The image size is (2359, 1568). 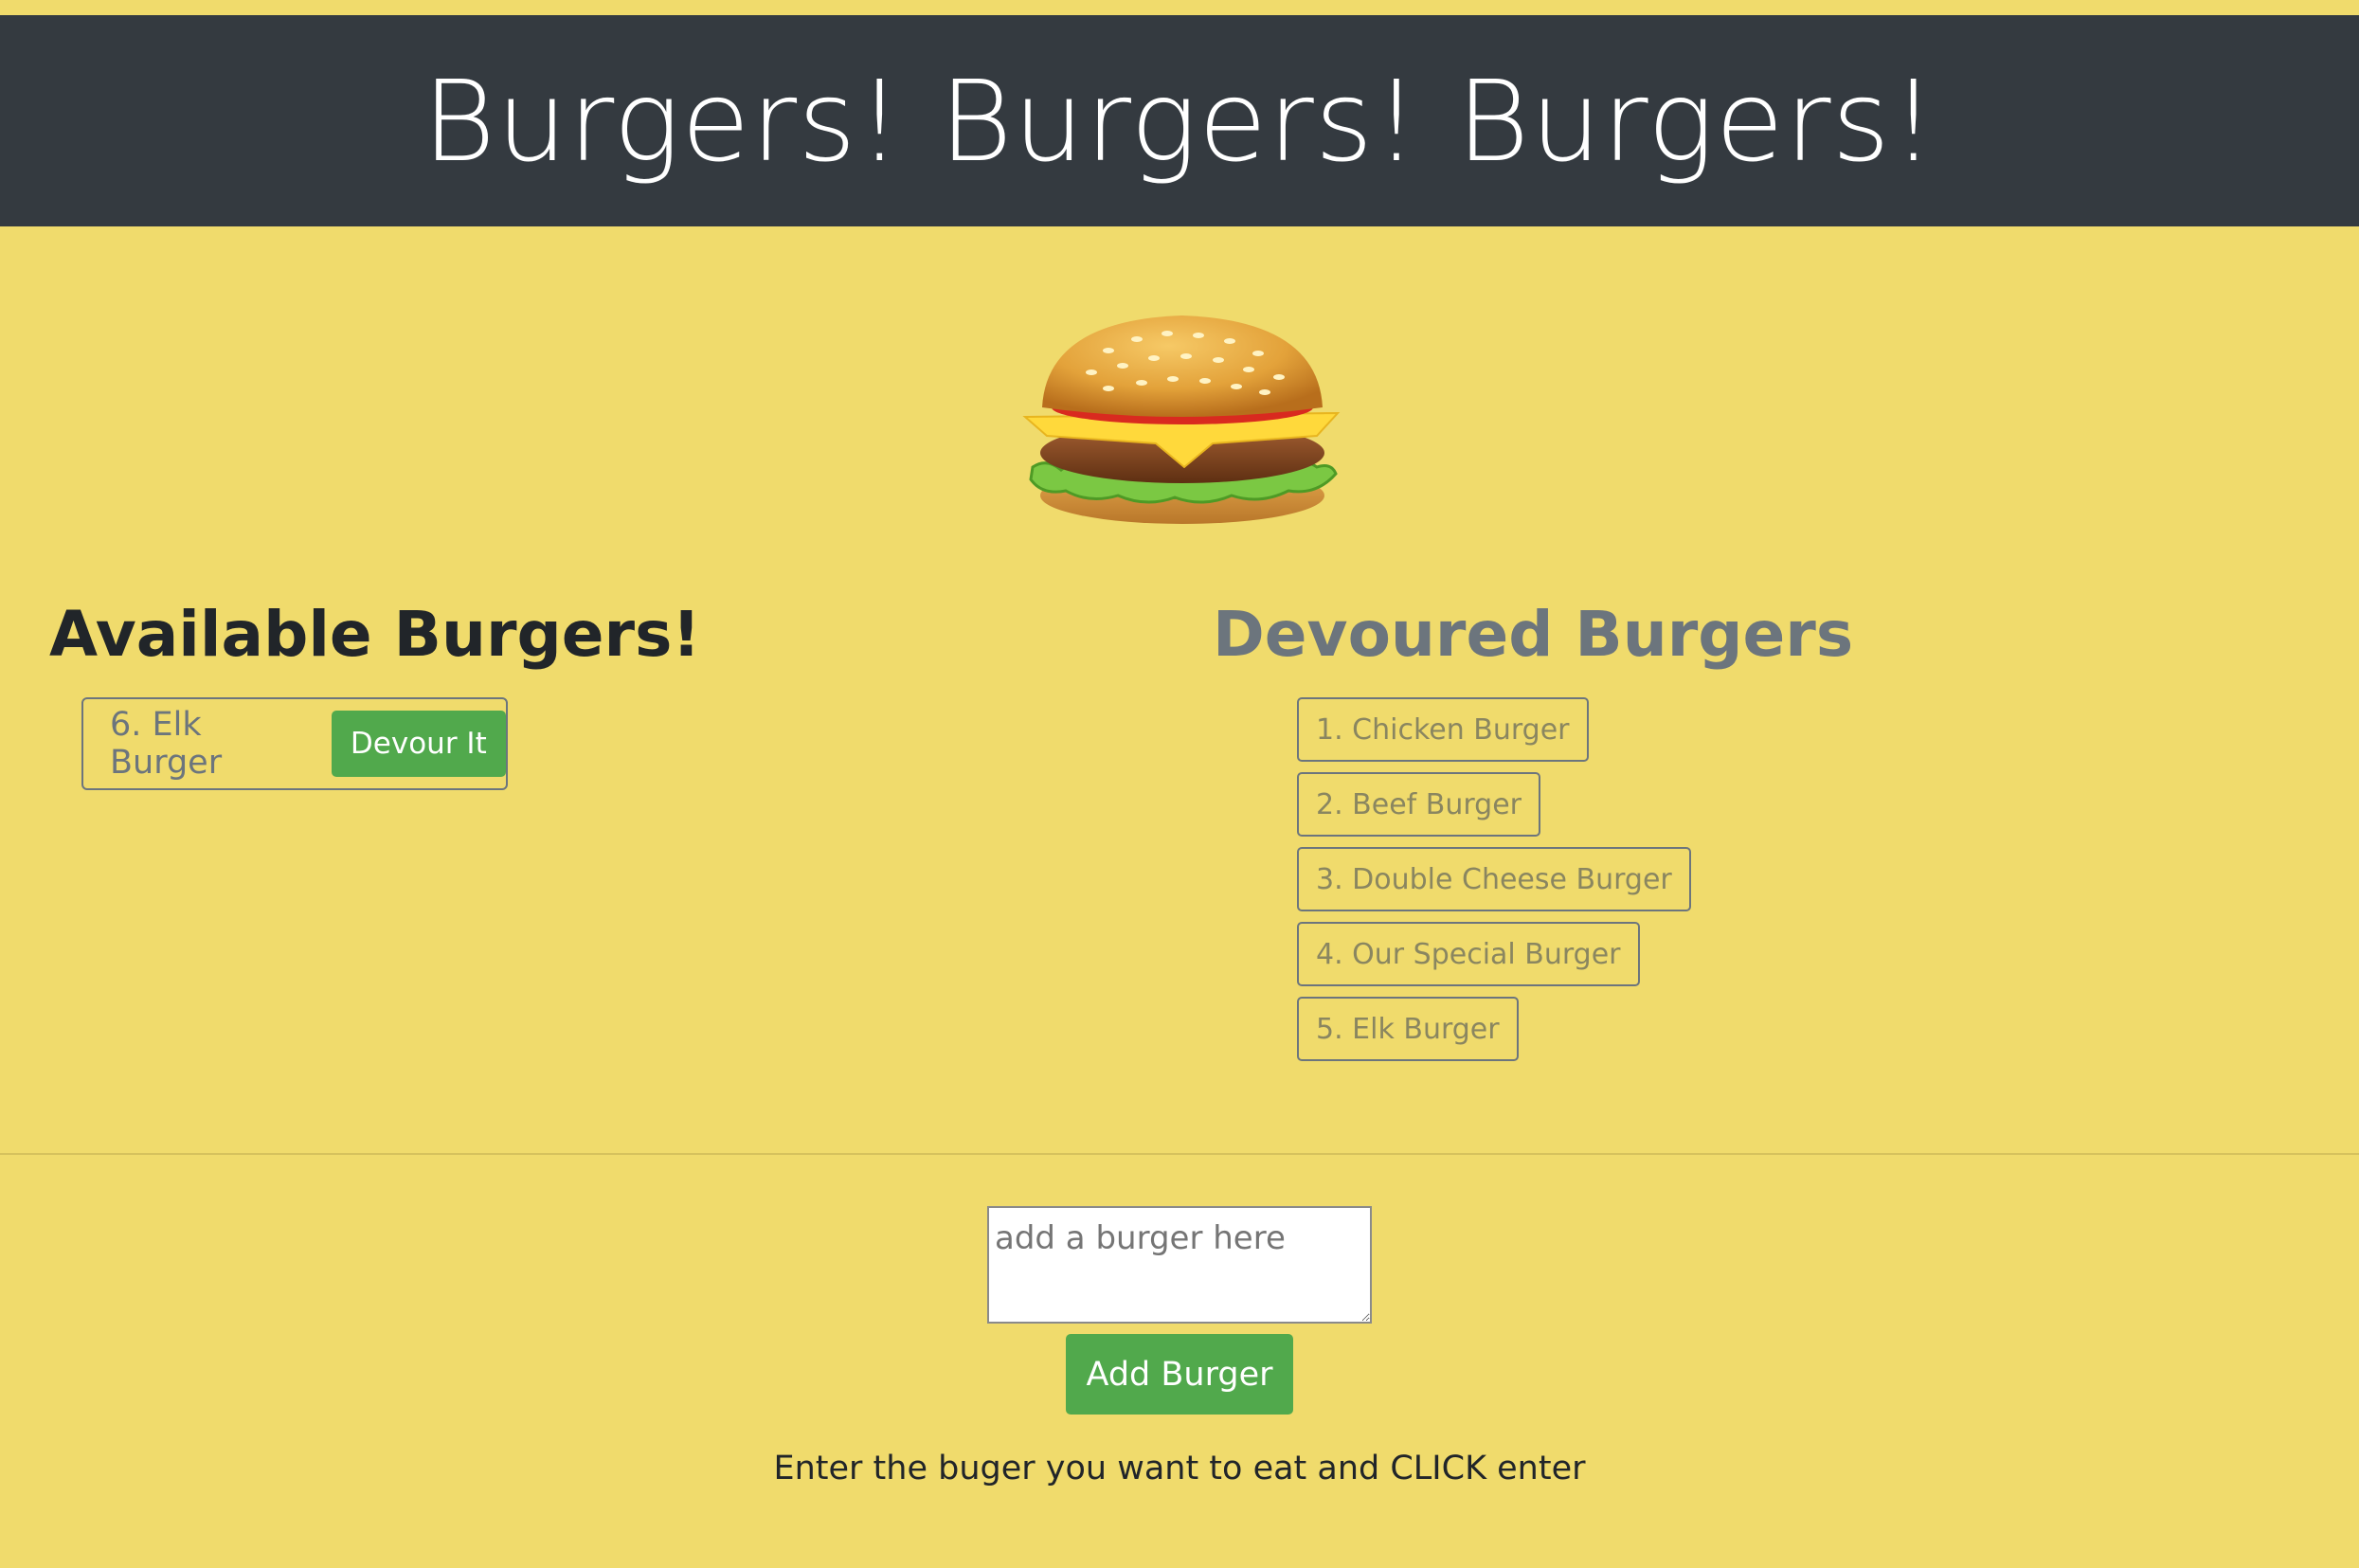 I want to click on available-title: Available Burgers!, so click(x=375, y=634).